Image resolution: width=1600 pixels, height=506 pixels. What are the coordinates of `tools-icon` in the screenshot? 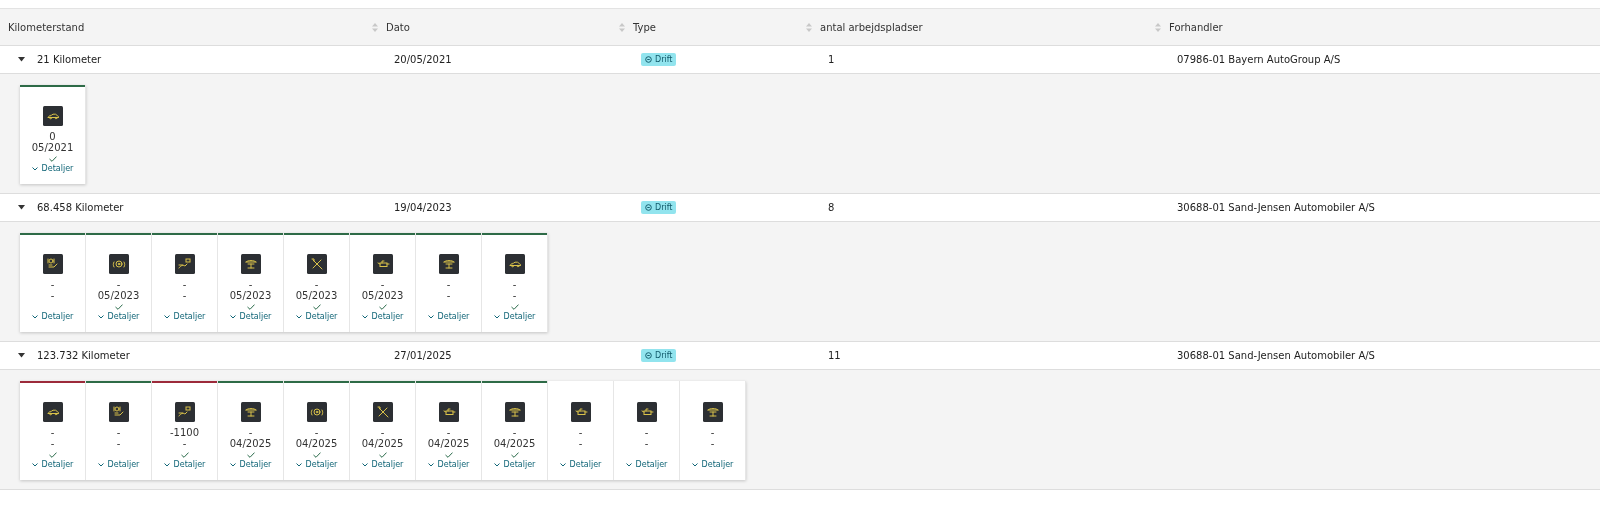 It's located at (316, 264).